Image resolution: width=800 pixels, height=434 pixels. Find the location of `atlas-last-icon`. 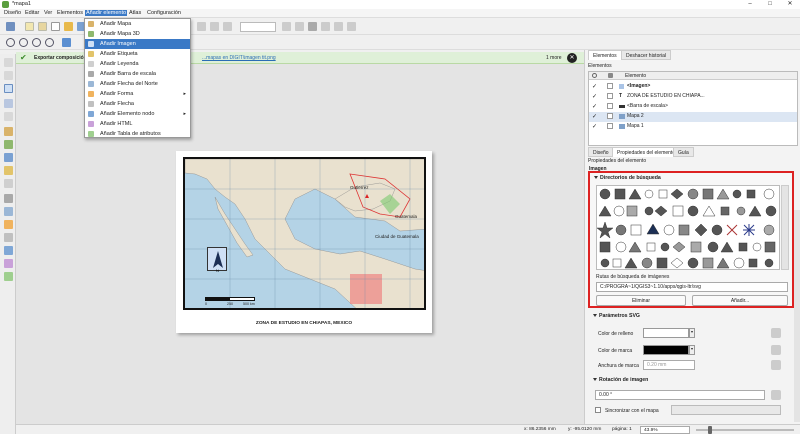

atlas-last-icon is located at coordinates (299, 26).